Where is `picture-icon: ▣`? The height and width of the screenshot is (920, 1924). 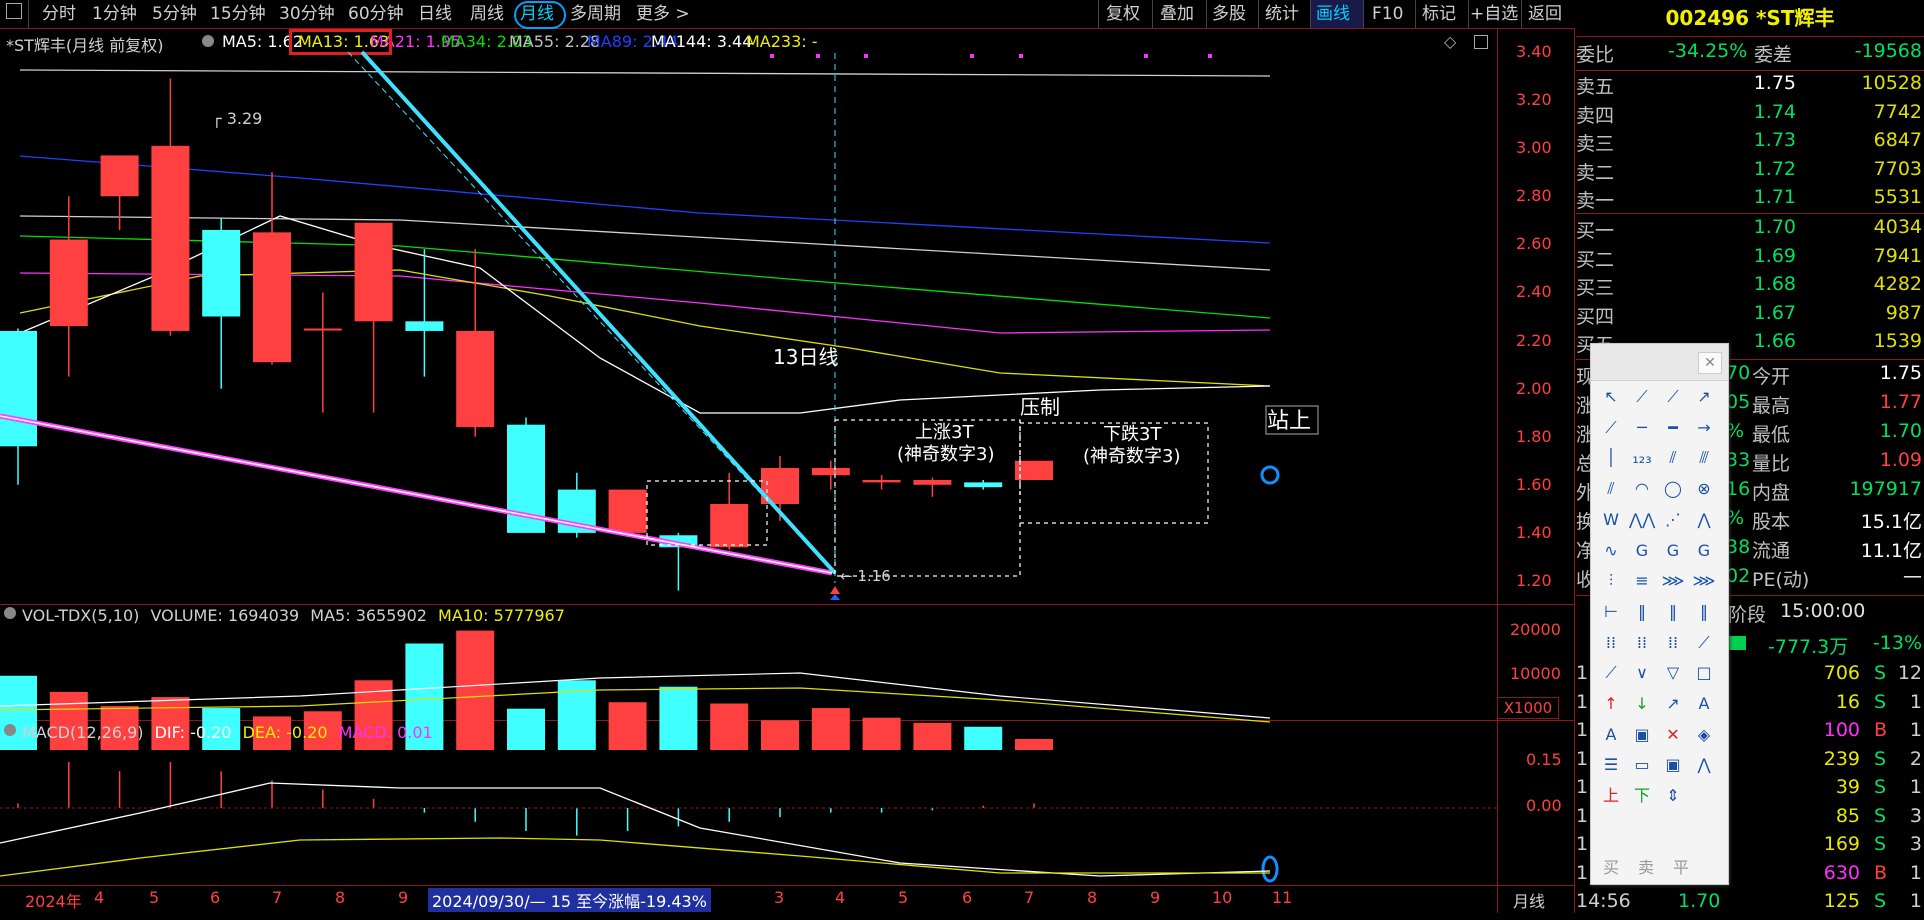
picture-icon: ▣ is located at coordinates (1673, 765).